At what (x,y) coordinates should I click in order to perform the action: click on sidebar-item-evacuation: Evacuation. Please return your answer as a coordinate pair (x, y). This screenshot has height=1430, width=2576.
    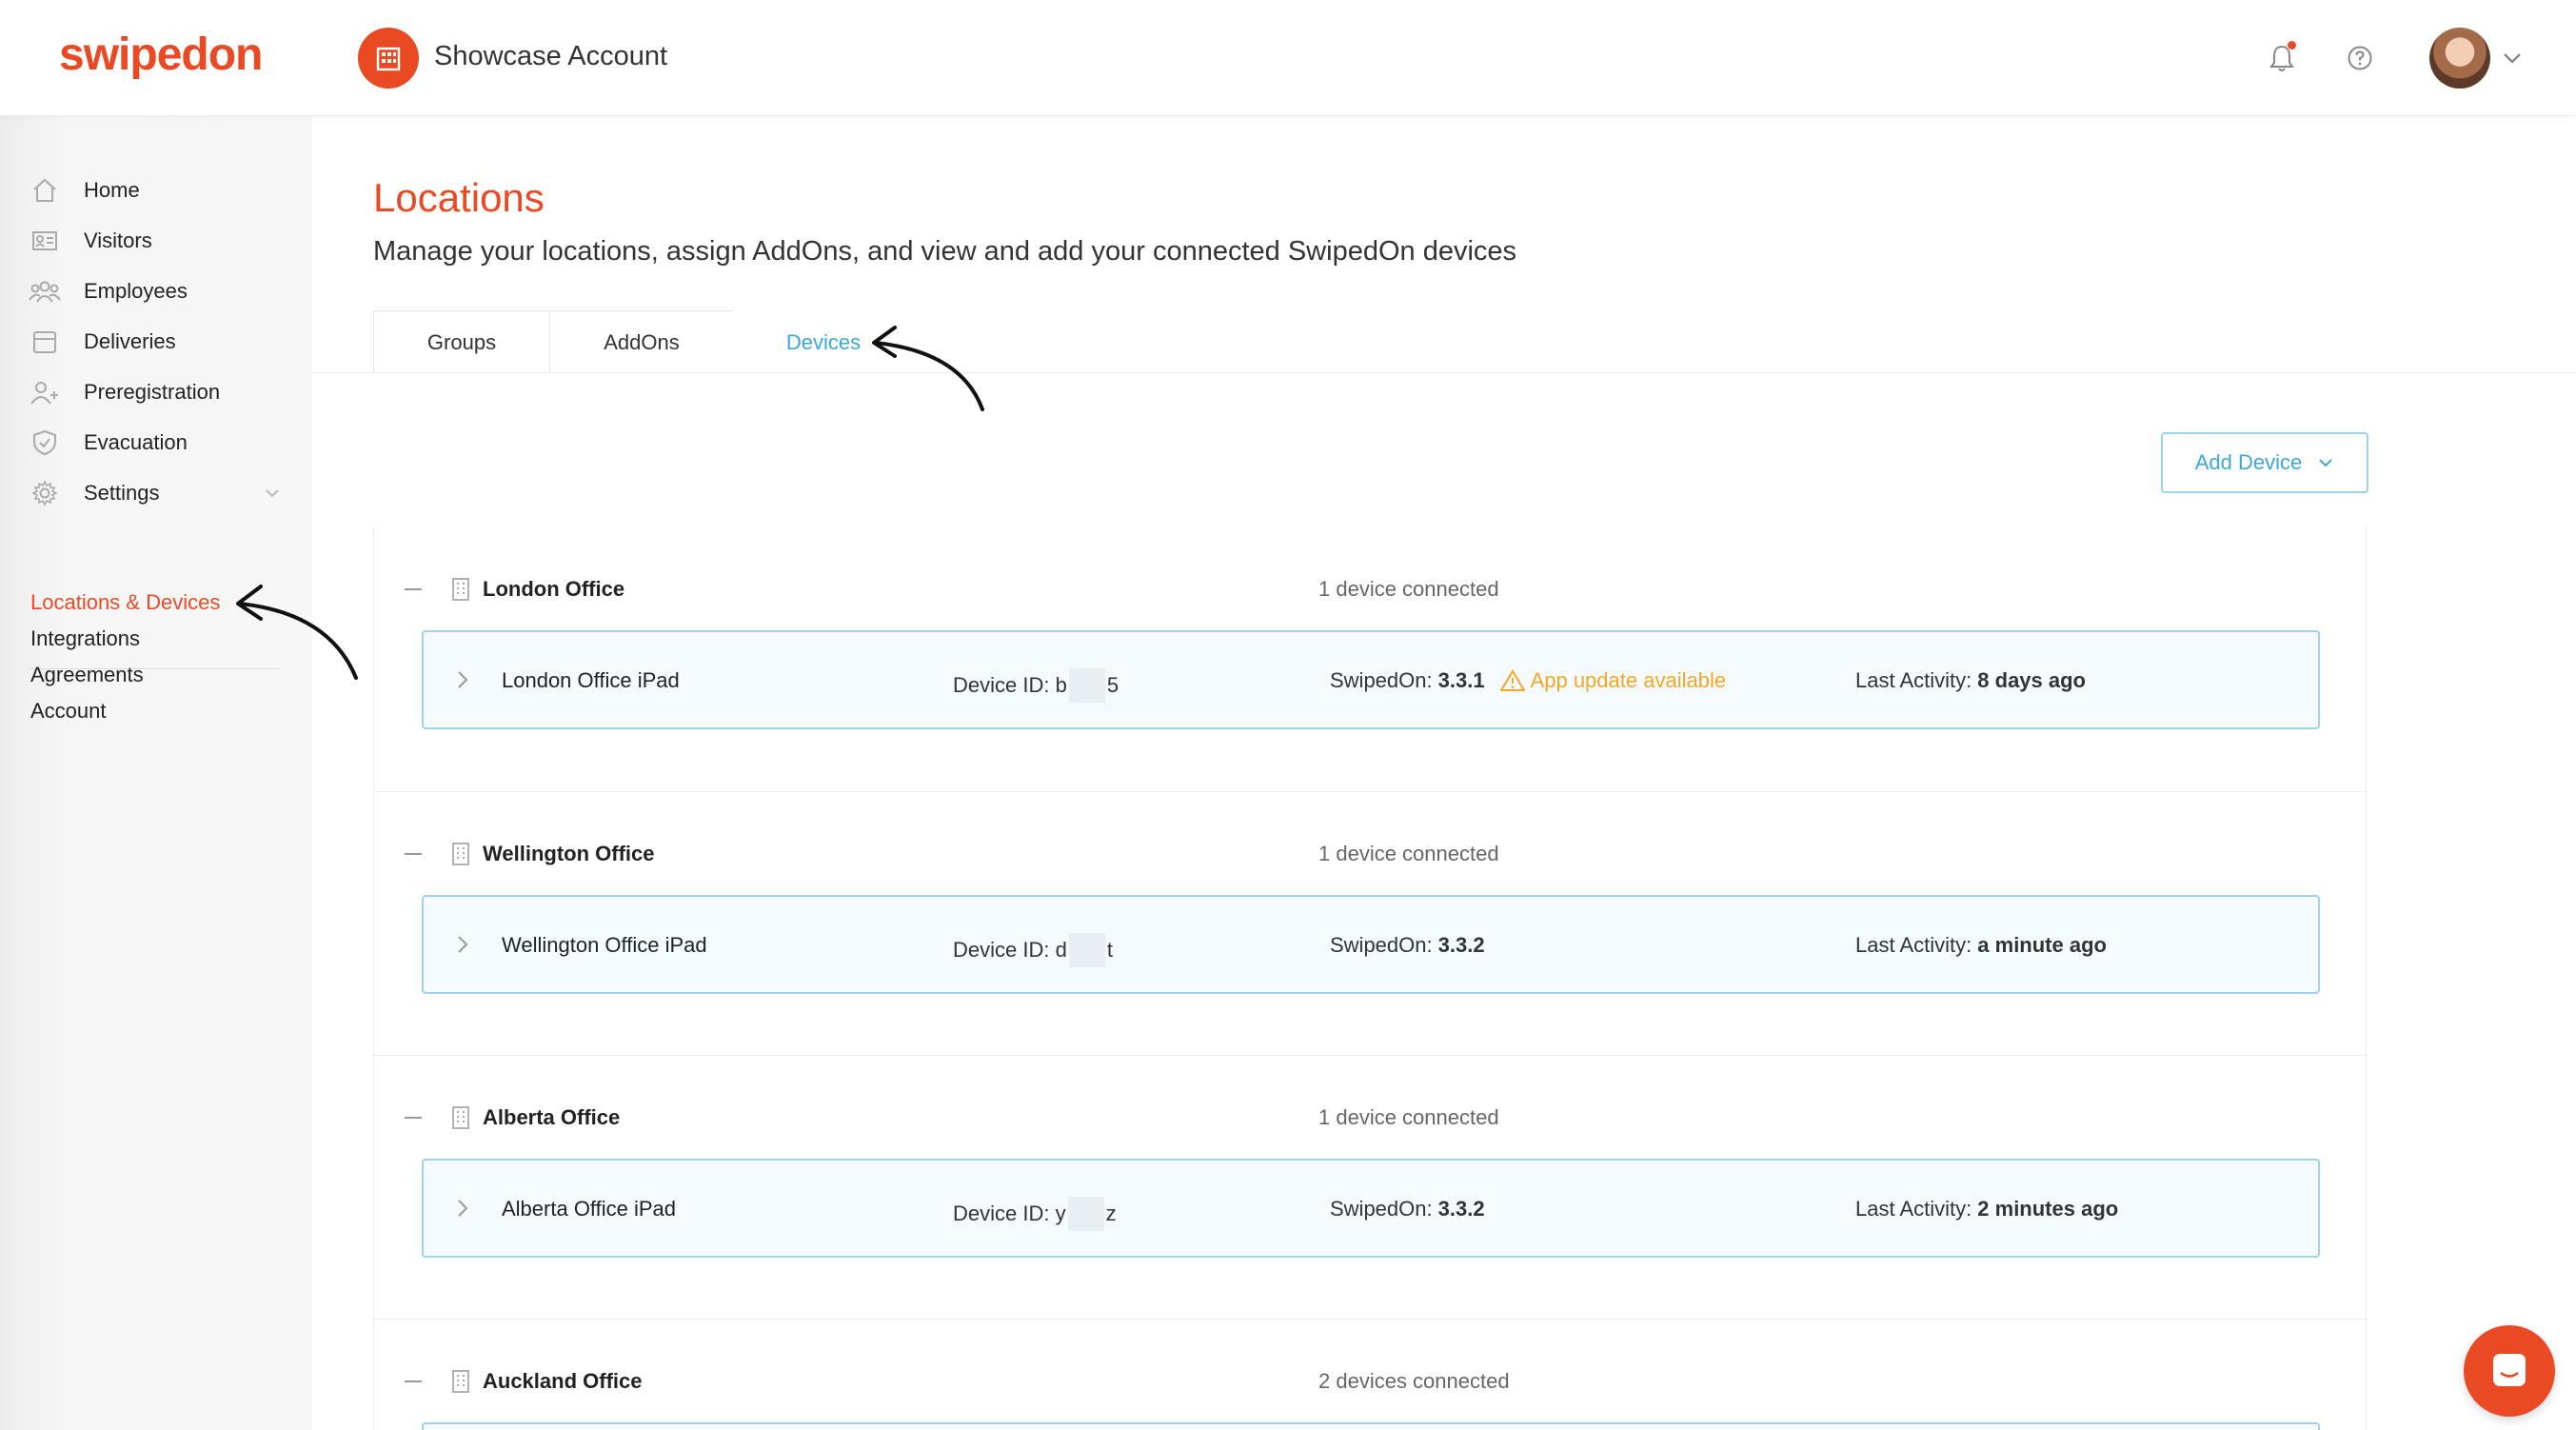
    Looking at the image, I should click on (108, 443).